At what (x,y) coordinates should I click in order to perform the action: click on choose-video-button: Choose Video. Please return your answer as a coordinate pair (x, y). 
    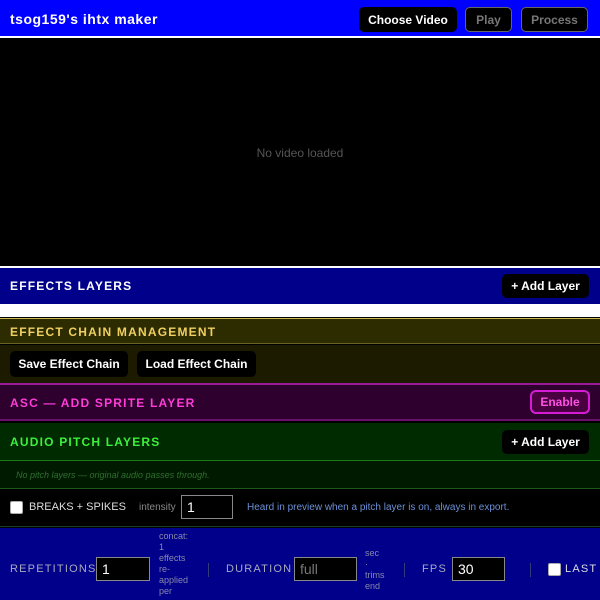
    Looking at the image, I should click on (408, 19).